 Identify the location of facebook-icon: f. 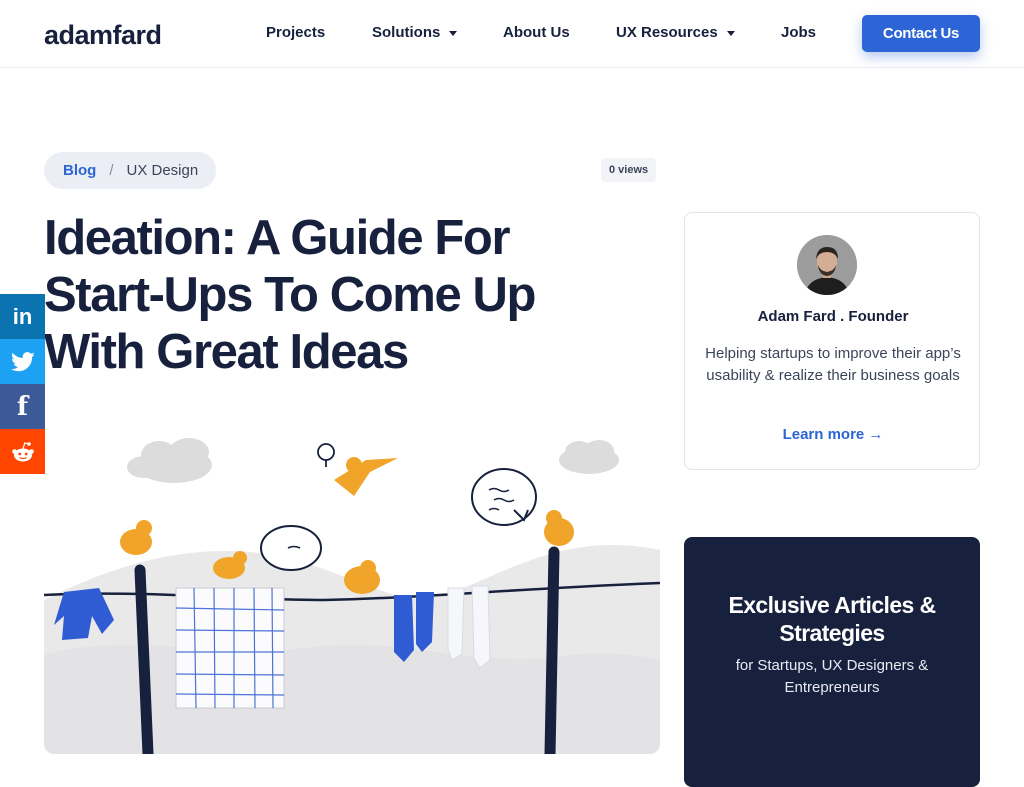
(22, 406).